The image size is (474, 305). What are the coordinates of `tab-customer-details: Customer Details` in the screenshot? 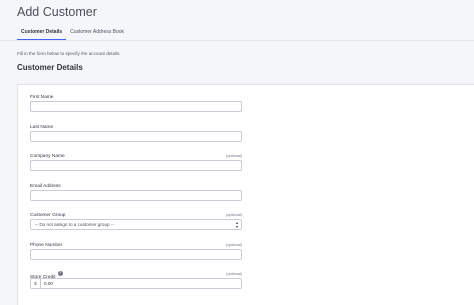 It's located at (42, 34).